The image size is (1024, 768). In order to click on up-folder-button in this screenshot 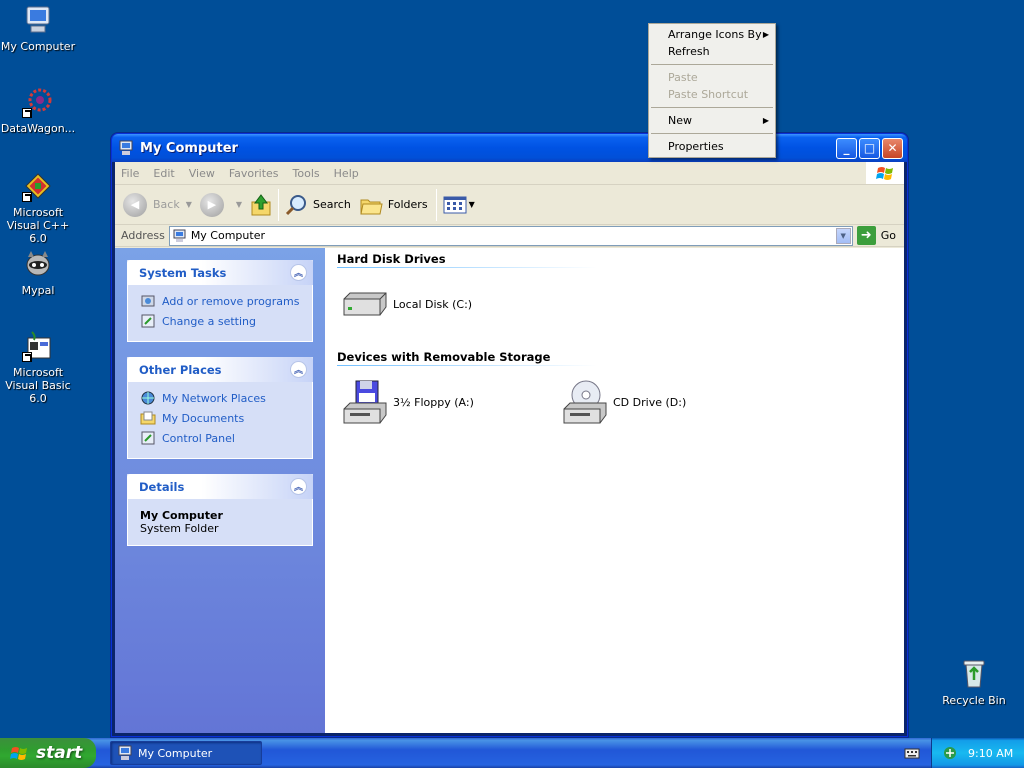, I will do `click(261, 205)`.